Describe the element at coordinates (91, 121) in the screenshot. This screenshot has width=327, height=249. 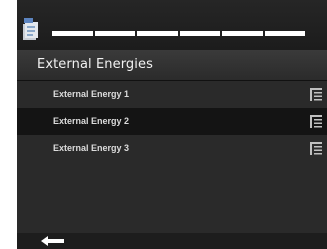
I see `list-item-label: External Energy 2` at that location.